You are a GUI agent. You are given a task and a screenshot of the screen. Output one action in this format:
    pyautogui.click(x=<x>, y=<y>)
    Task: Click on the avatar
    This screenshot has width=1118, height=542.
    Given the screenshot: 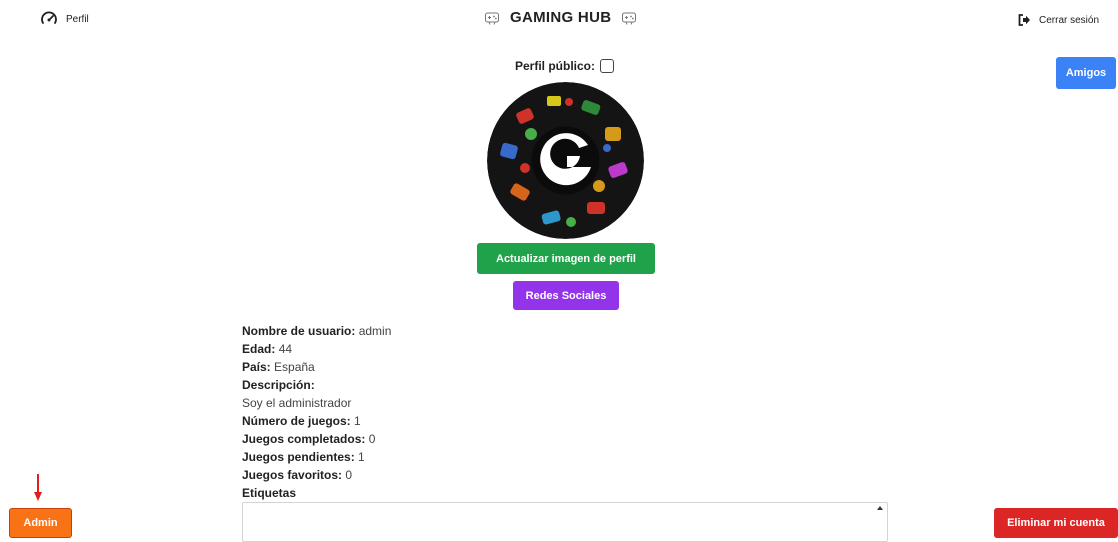 What is the action you would take?
    pyautogui.click(x=565, y=160)
    